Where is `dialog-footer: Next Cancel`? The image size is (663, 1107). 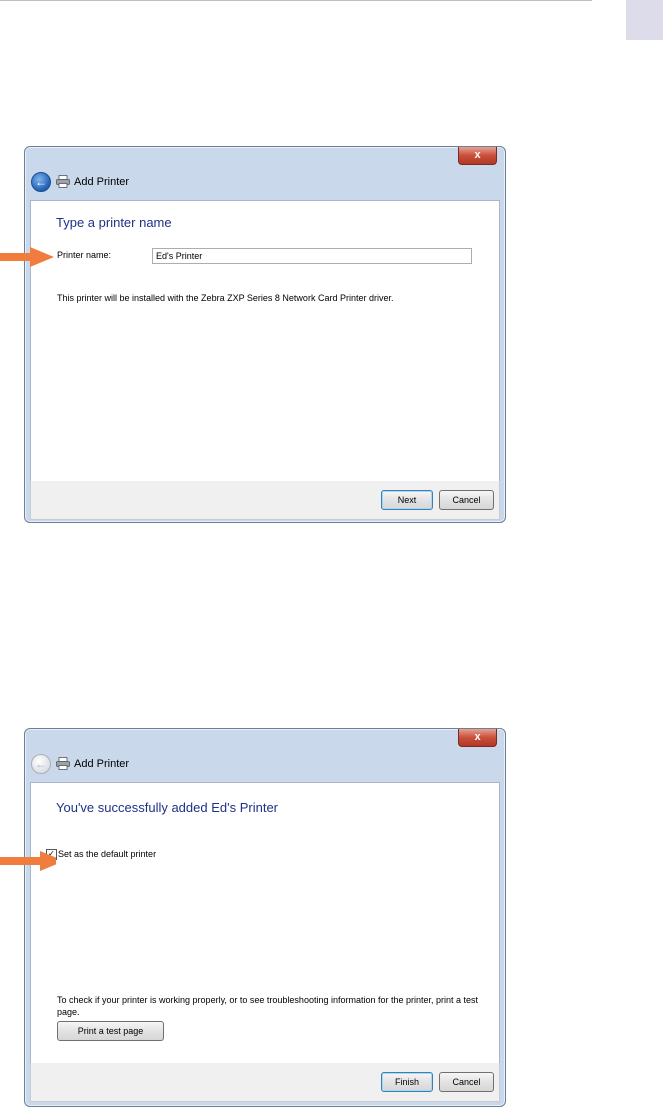 dialog-footer: Next Cancel is located at coordinates (265, 500).